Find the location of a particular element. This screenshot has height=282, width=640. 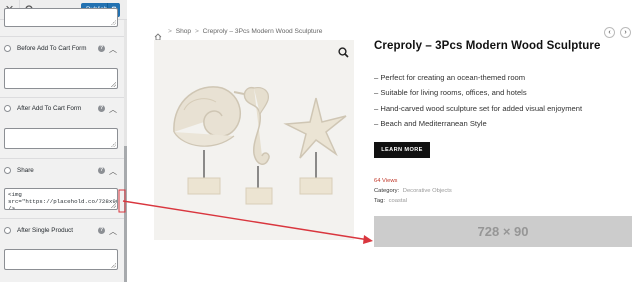

sculpture-illustration is located at coordinates (260, 145).